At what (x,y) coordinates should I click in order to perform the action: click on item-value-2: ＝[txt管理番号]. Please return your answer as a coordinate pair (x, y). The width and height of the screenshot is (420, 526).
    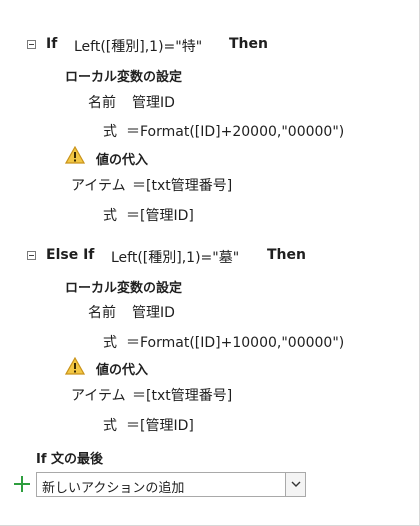
    Looking at the image, I should click on (182, 395).